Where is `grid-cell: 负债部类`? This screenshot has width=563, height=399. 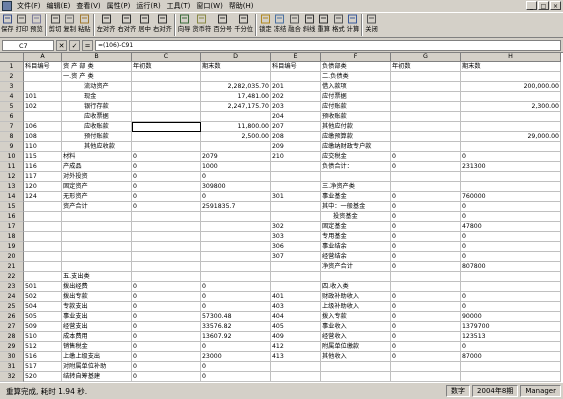
grid-cell: 负债部类 is located at coordinates (356, 67).